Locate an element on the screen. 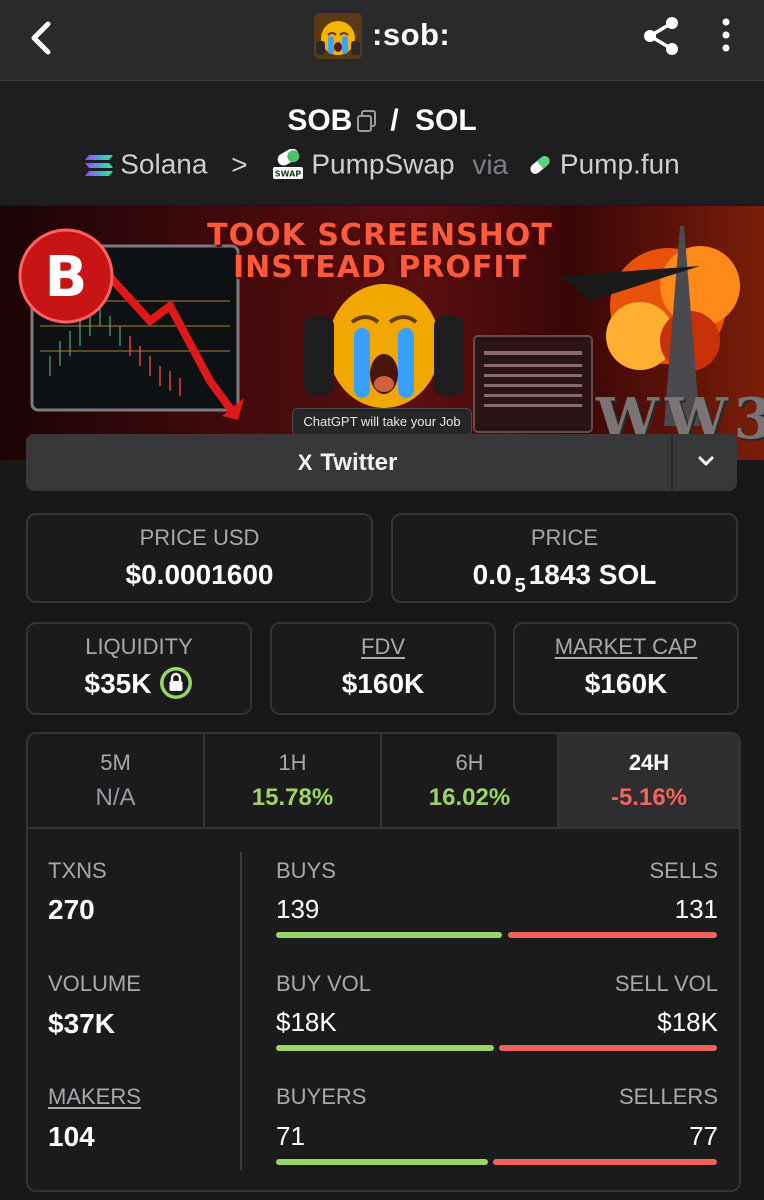 This screenshot has width=764, height=1200. volume-value: $37K is located at coordinates (81, 1023).